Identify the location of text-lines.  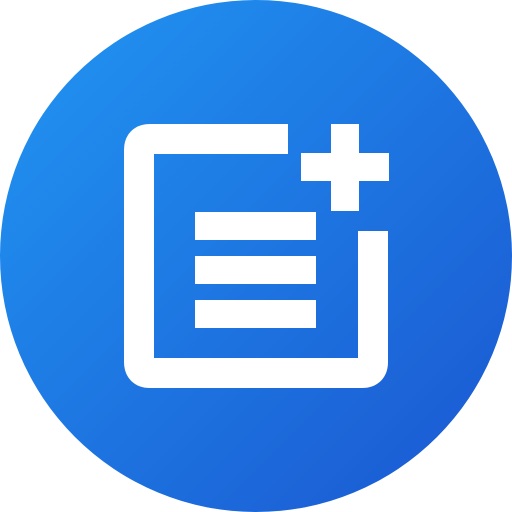
(255, 270).